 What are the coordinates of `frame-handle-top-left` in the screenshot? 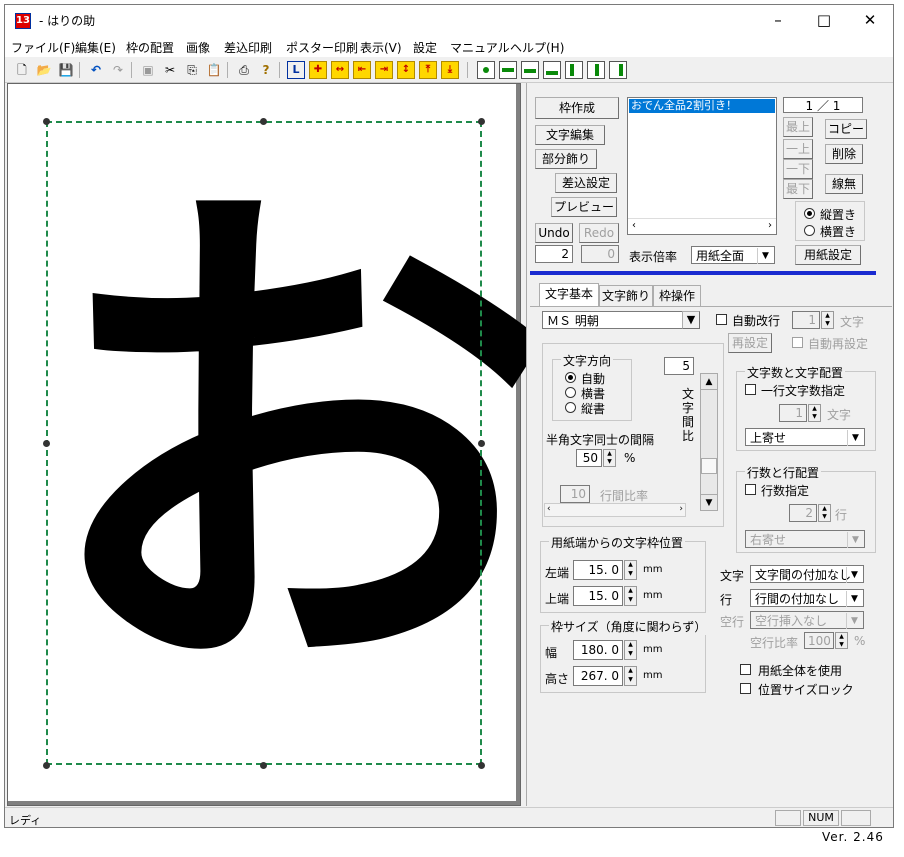 It's located at (46, 121).